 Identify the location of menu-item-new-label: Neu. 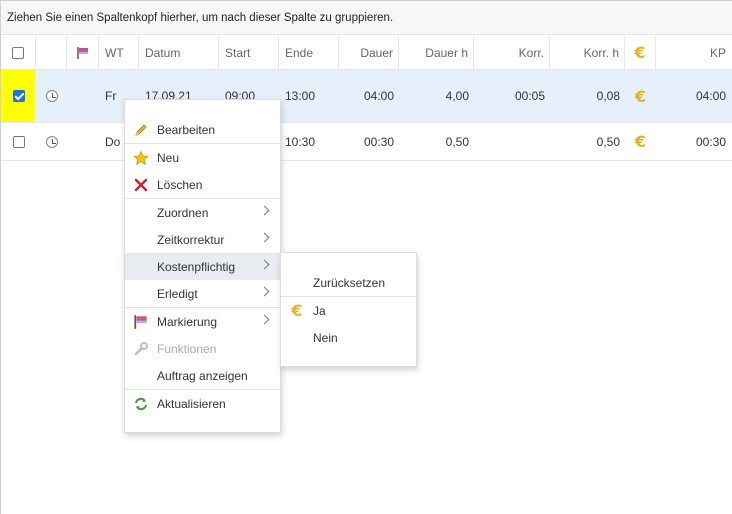
(168, 157).